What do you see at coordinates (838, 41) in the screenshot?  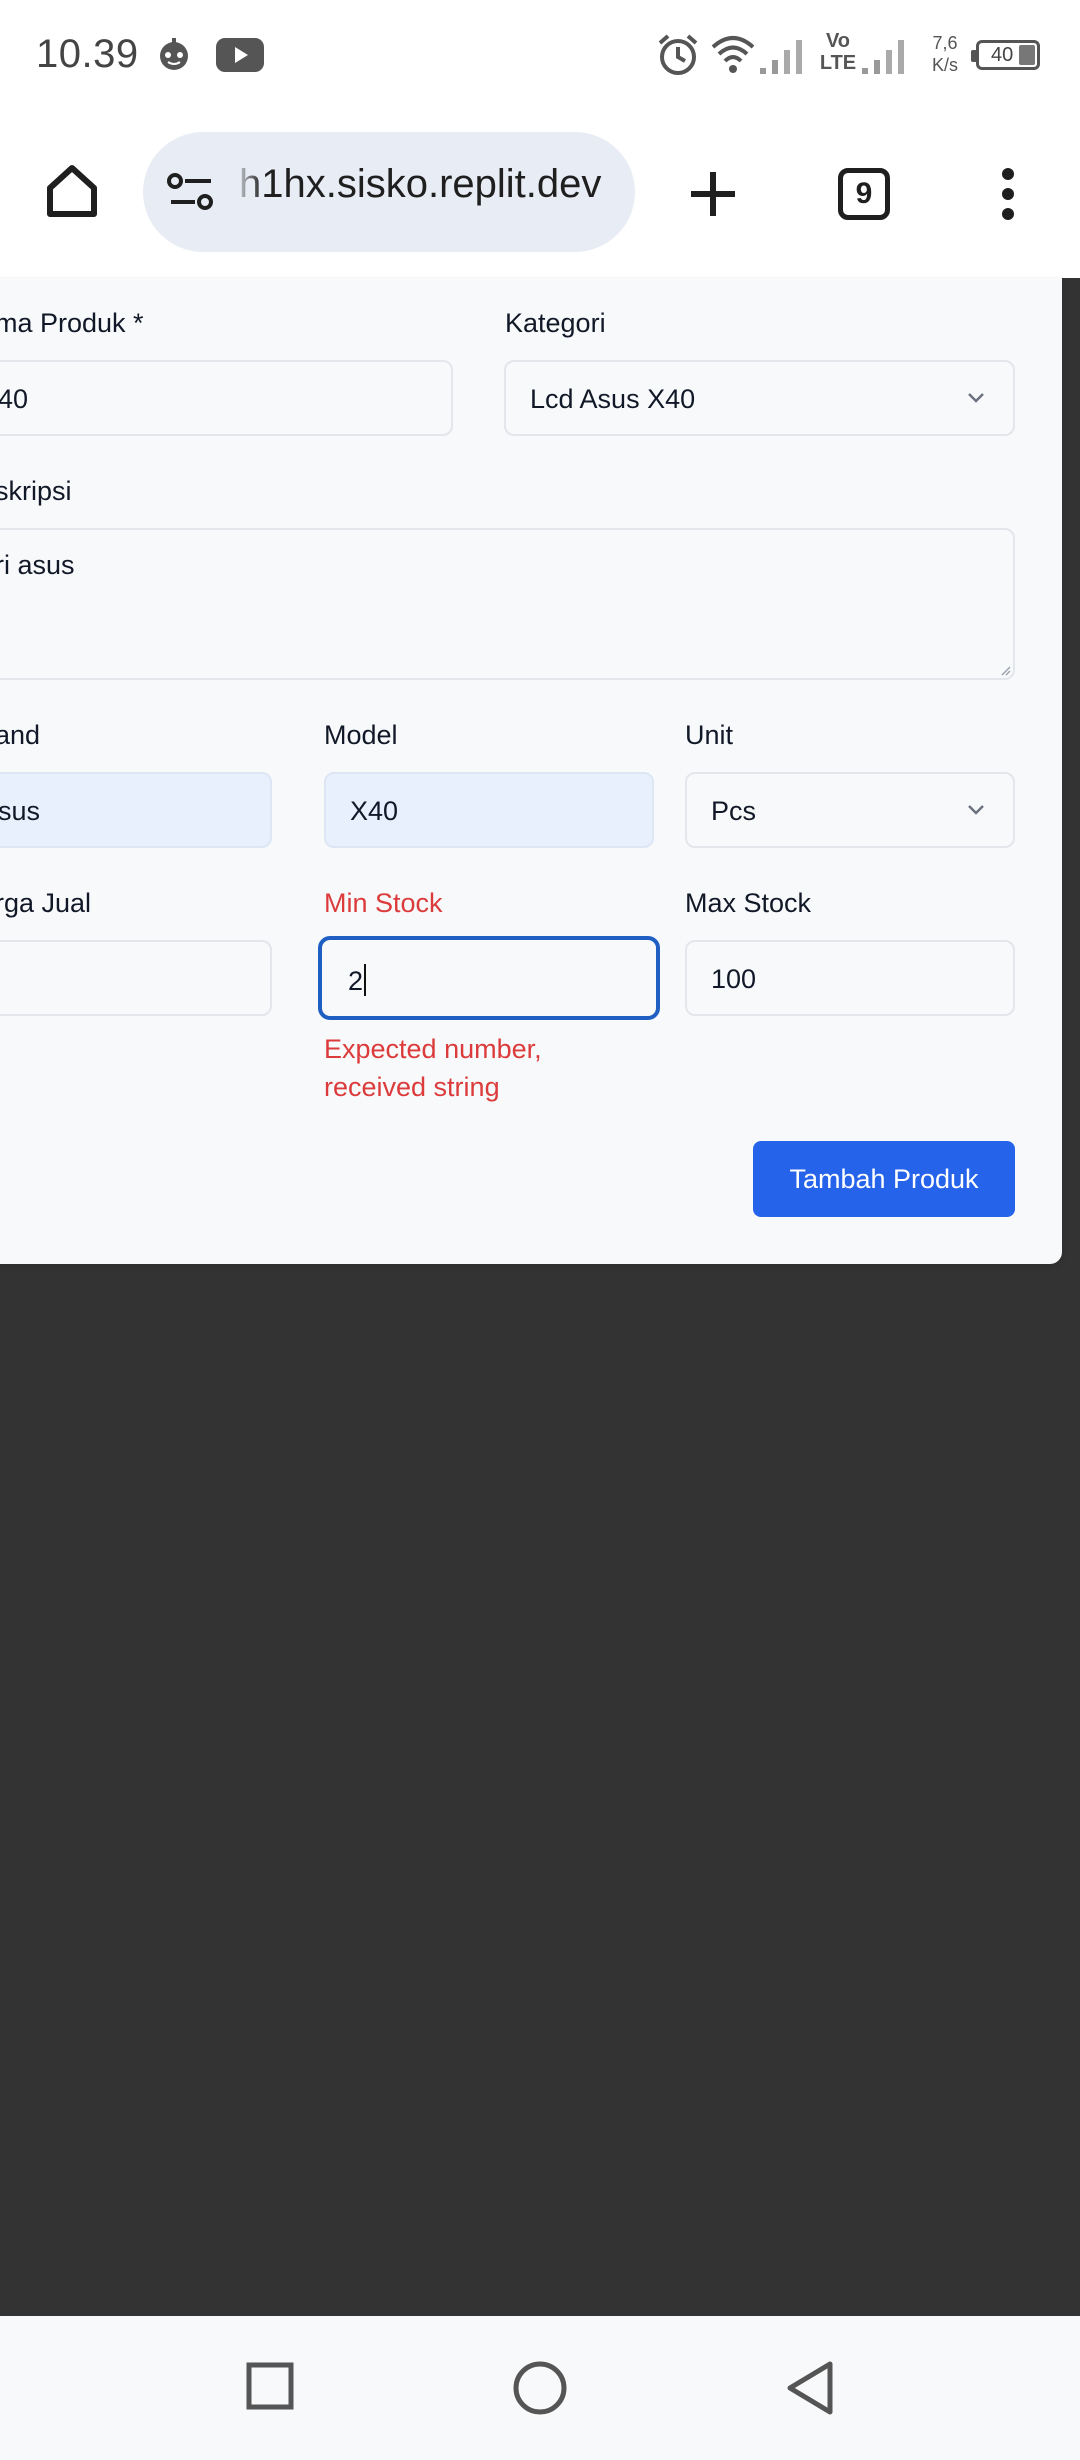 I see `volte-top-text: Vo` at bounding box center [838, 41].